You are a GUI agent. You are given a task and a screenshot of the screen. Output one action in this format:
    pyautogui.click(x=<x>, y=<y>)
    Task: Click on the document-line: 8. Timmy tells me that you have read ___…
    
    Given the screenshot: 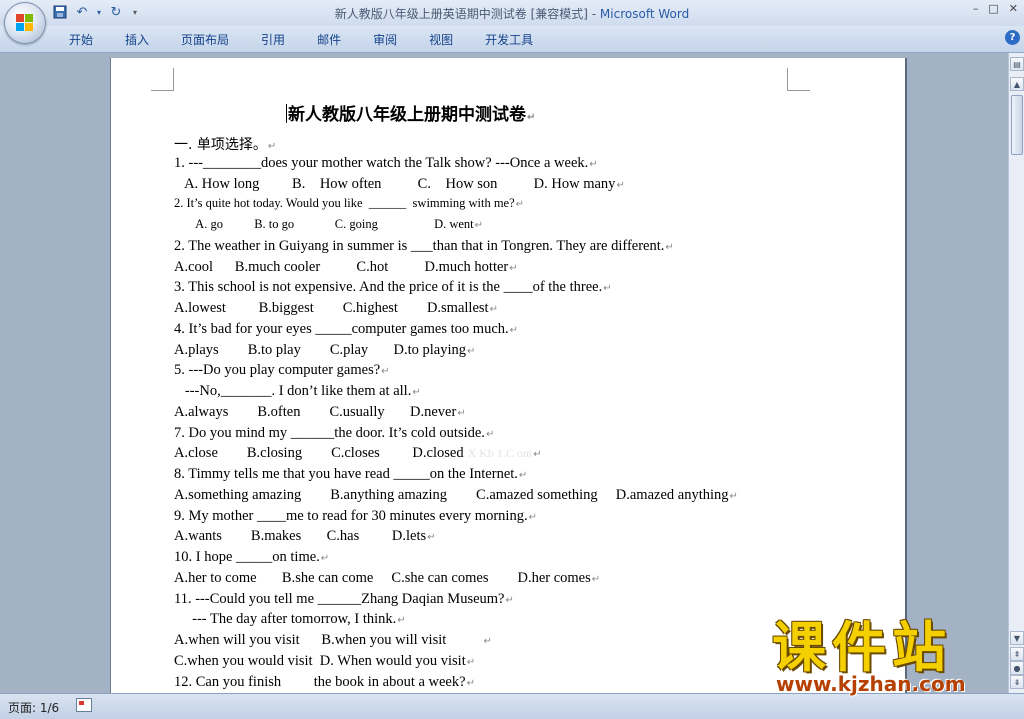 What is the action you would take?
    pyautogui.click(x=350, y=474)
    